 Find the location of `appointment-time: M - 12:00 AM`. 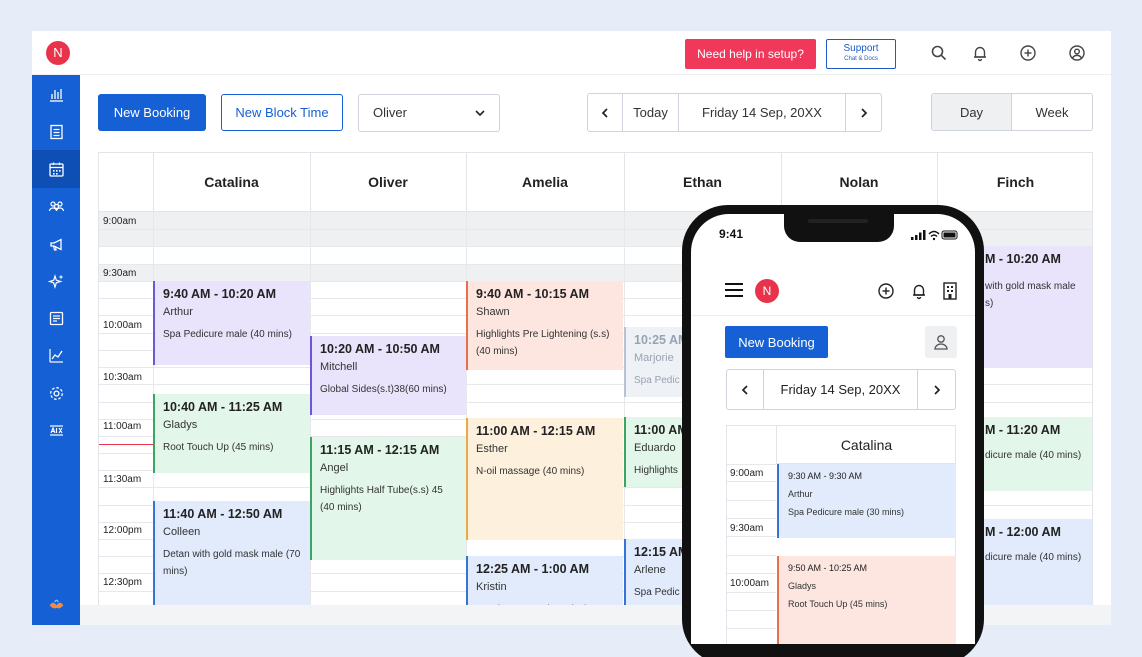

appointment-time: M - 12:00 AM is located at coordinates (1023, 532).